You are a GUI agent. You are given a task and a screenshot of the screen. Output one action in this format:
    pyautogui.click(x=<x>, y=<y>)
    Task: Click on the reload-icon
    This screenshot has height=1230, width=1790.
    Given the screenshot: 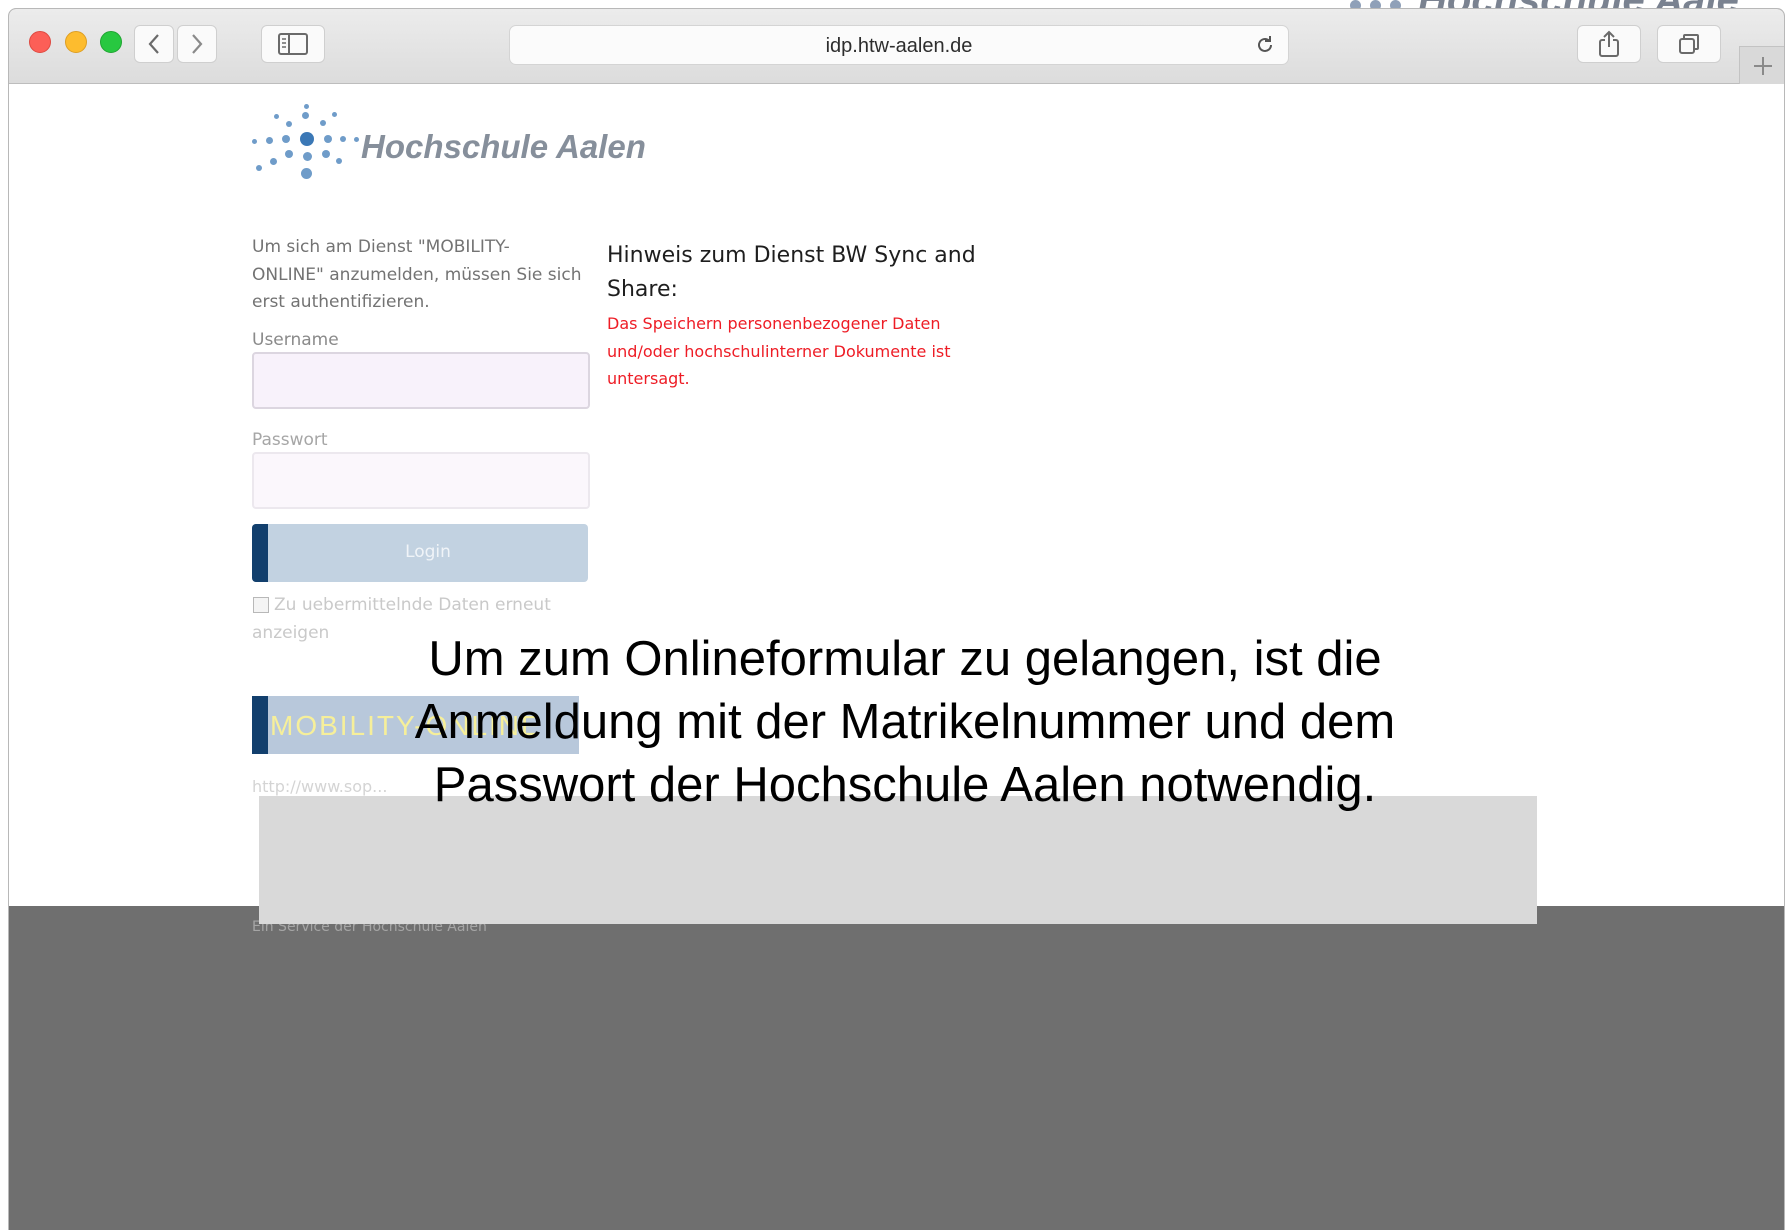 What is the action you would take?
    pyautogui.click(x=1265, y=47)
    